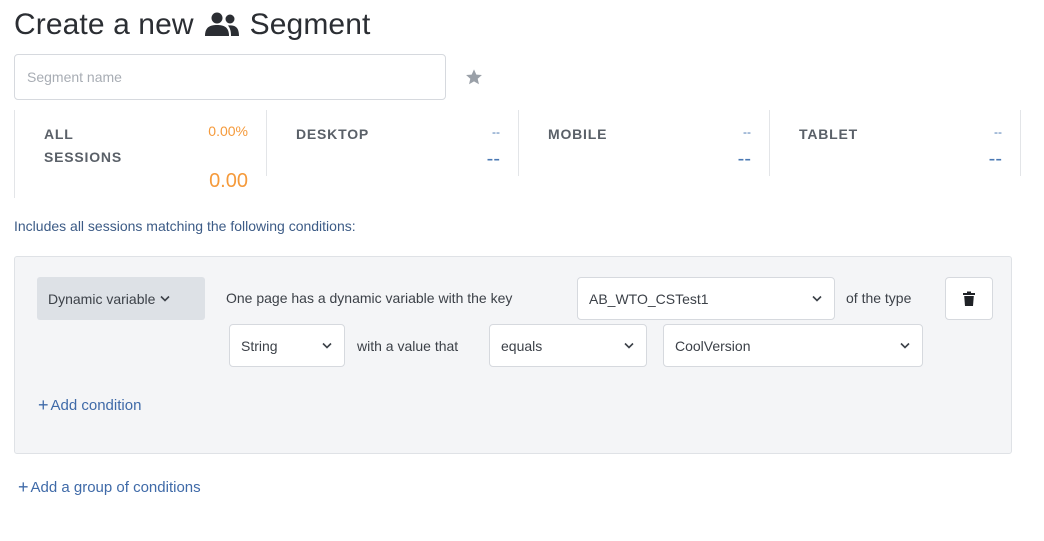 Image resolution: width=1044 pixels, height=541 pixels. I want to click on stat-label: MOBILE, so click(578, 134).